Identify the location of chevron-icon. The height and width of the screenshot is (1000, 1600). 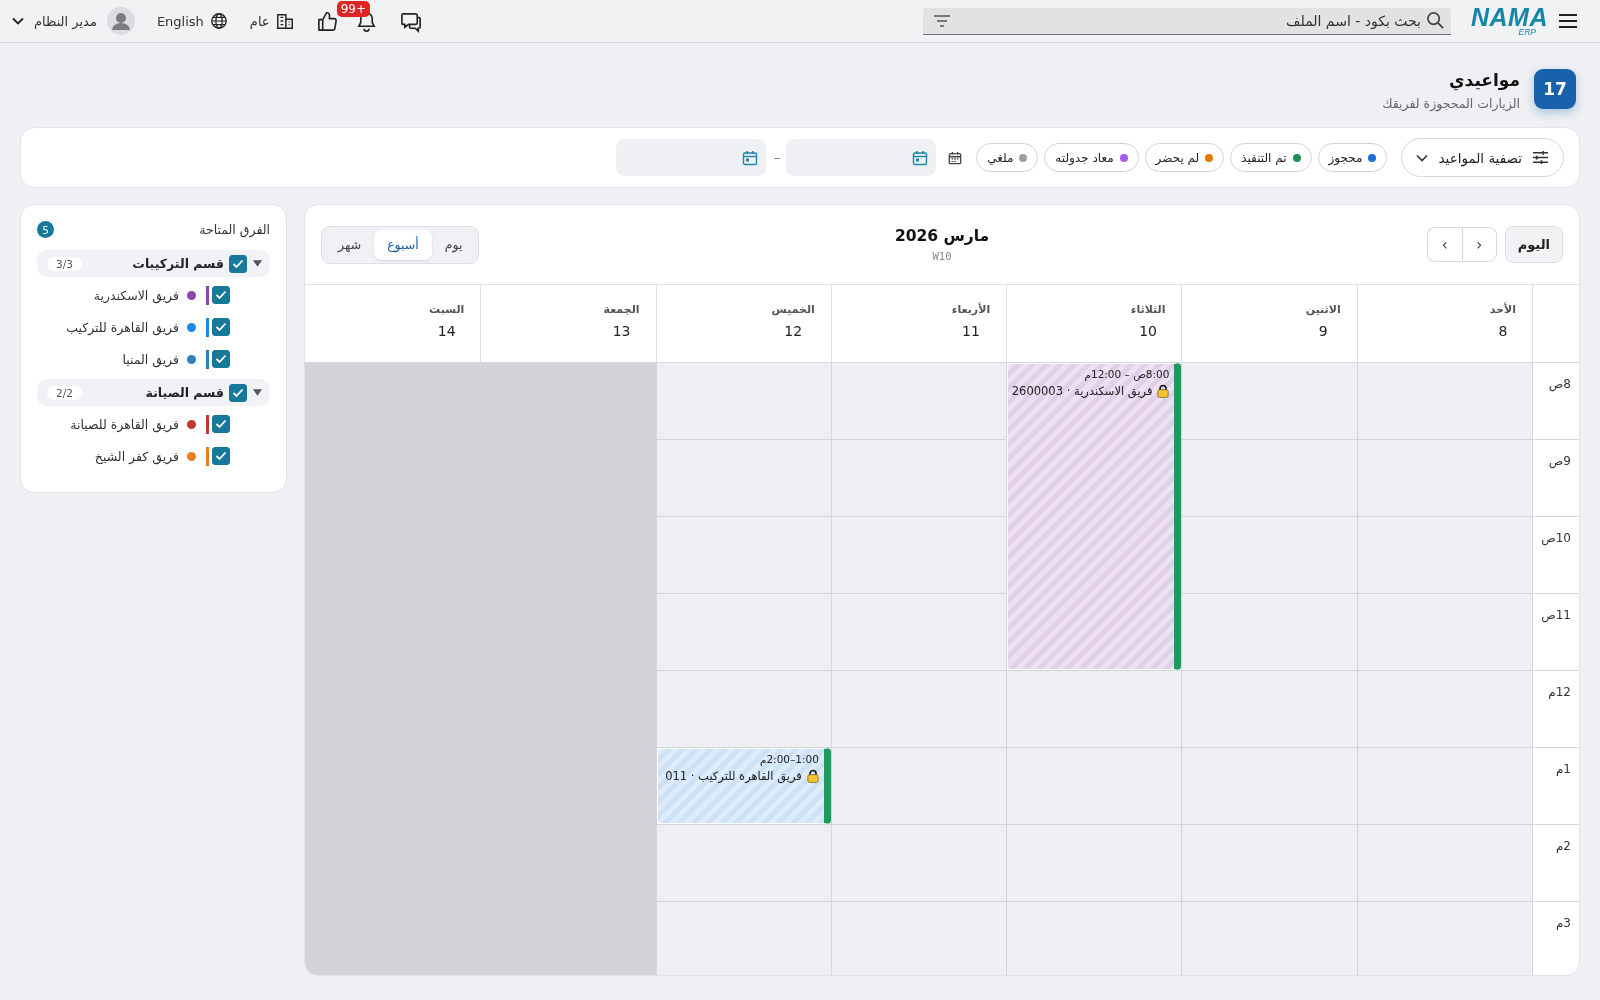
(18, 21).